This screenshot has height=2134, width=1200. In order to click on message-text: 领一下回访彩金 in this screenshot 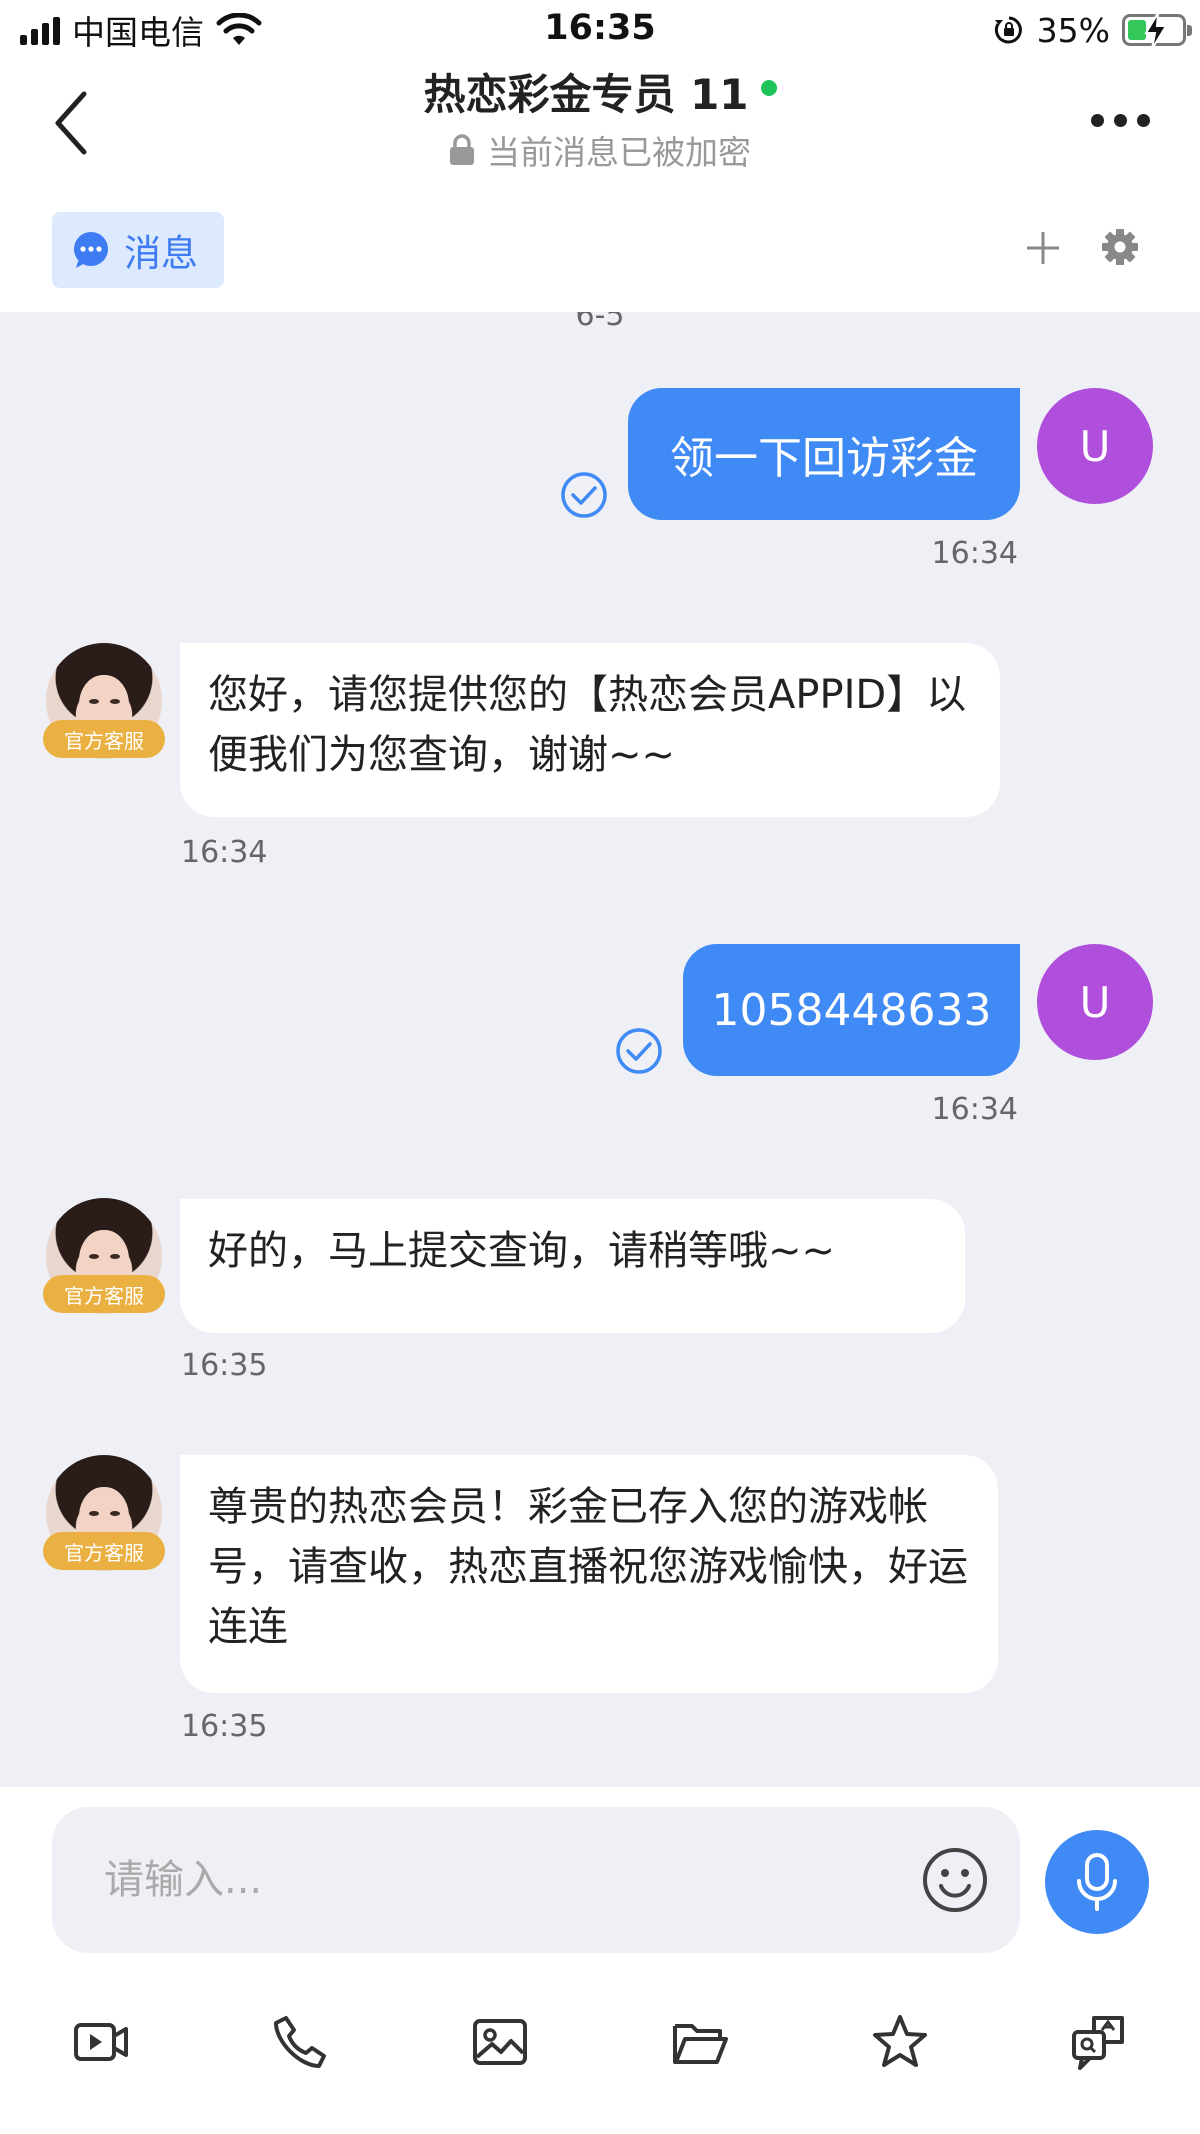, I will do `click(824, 458)`.